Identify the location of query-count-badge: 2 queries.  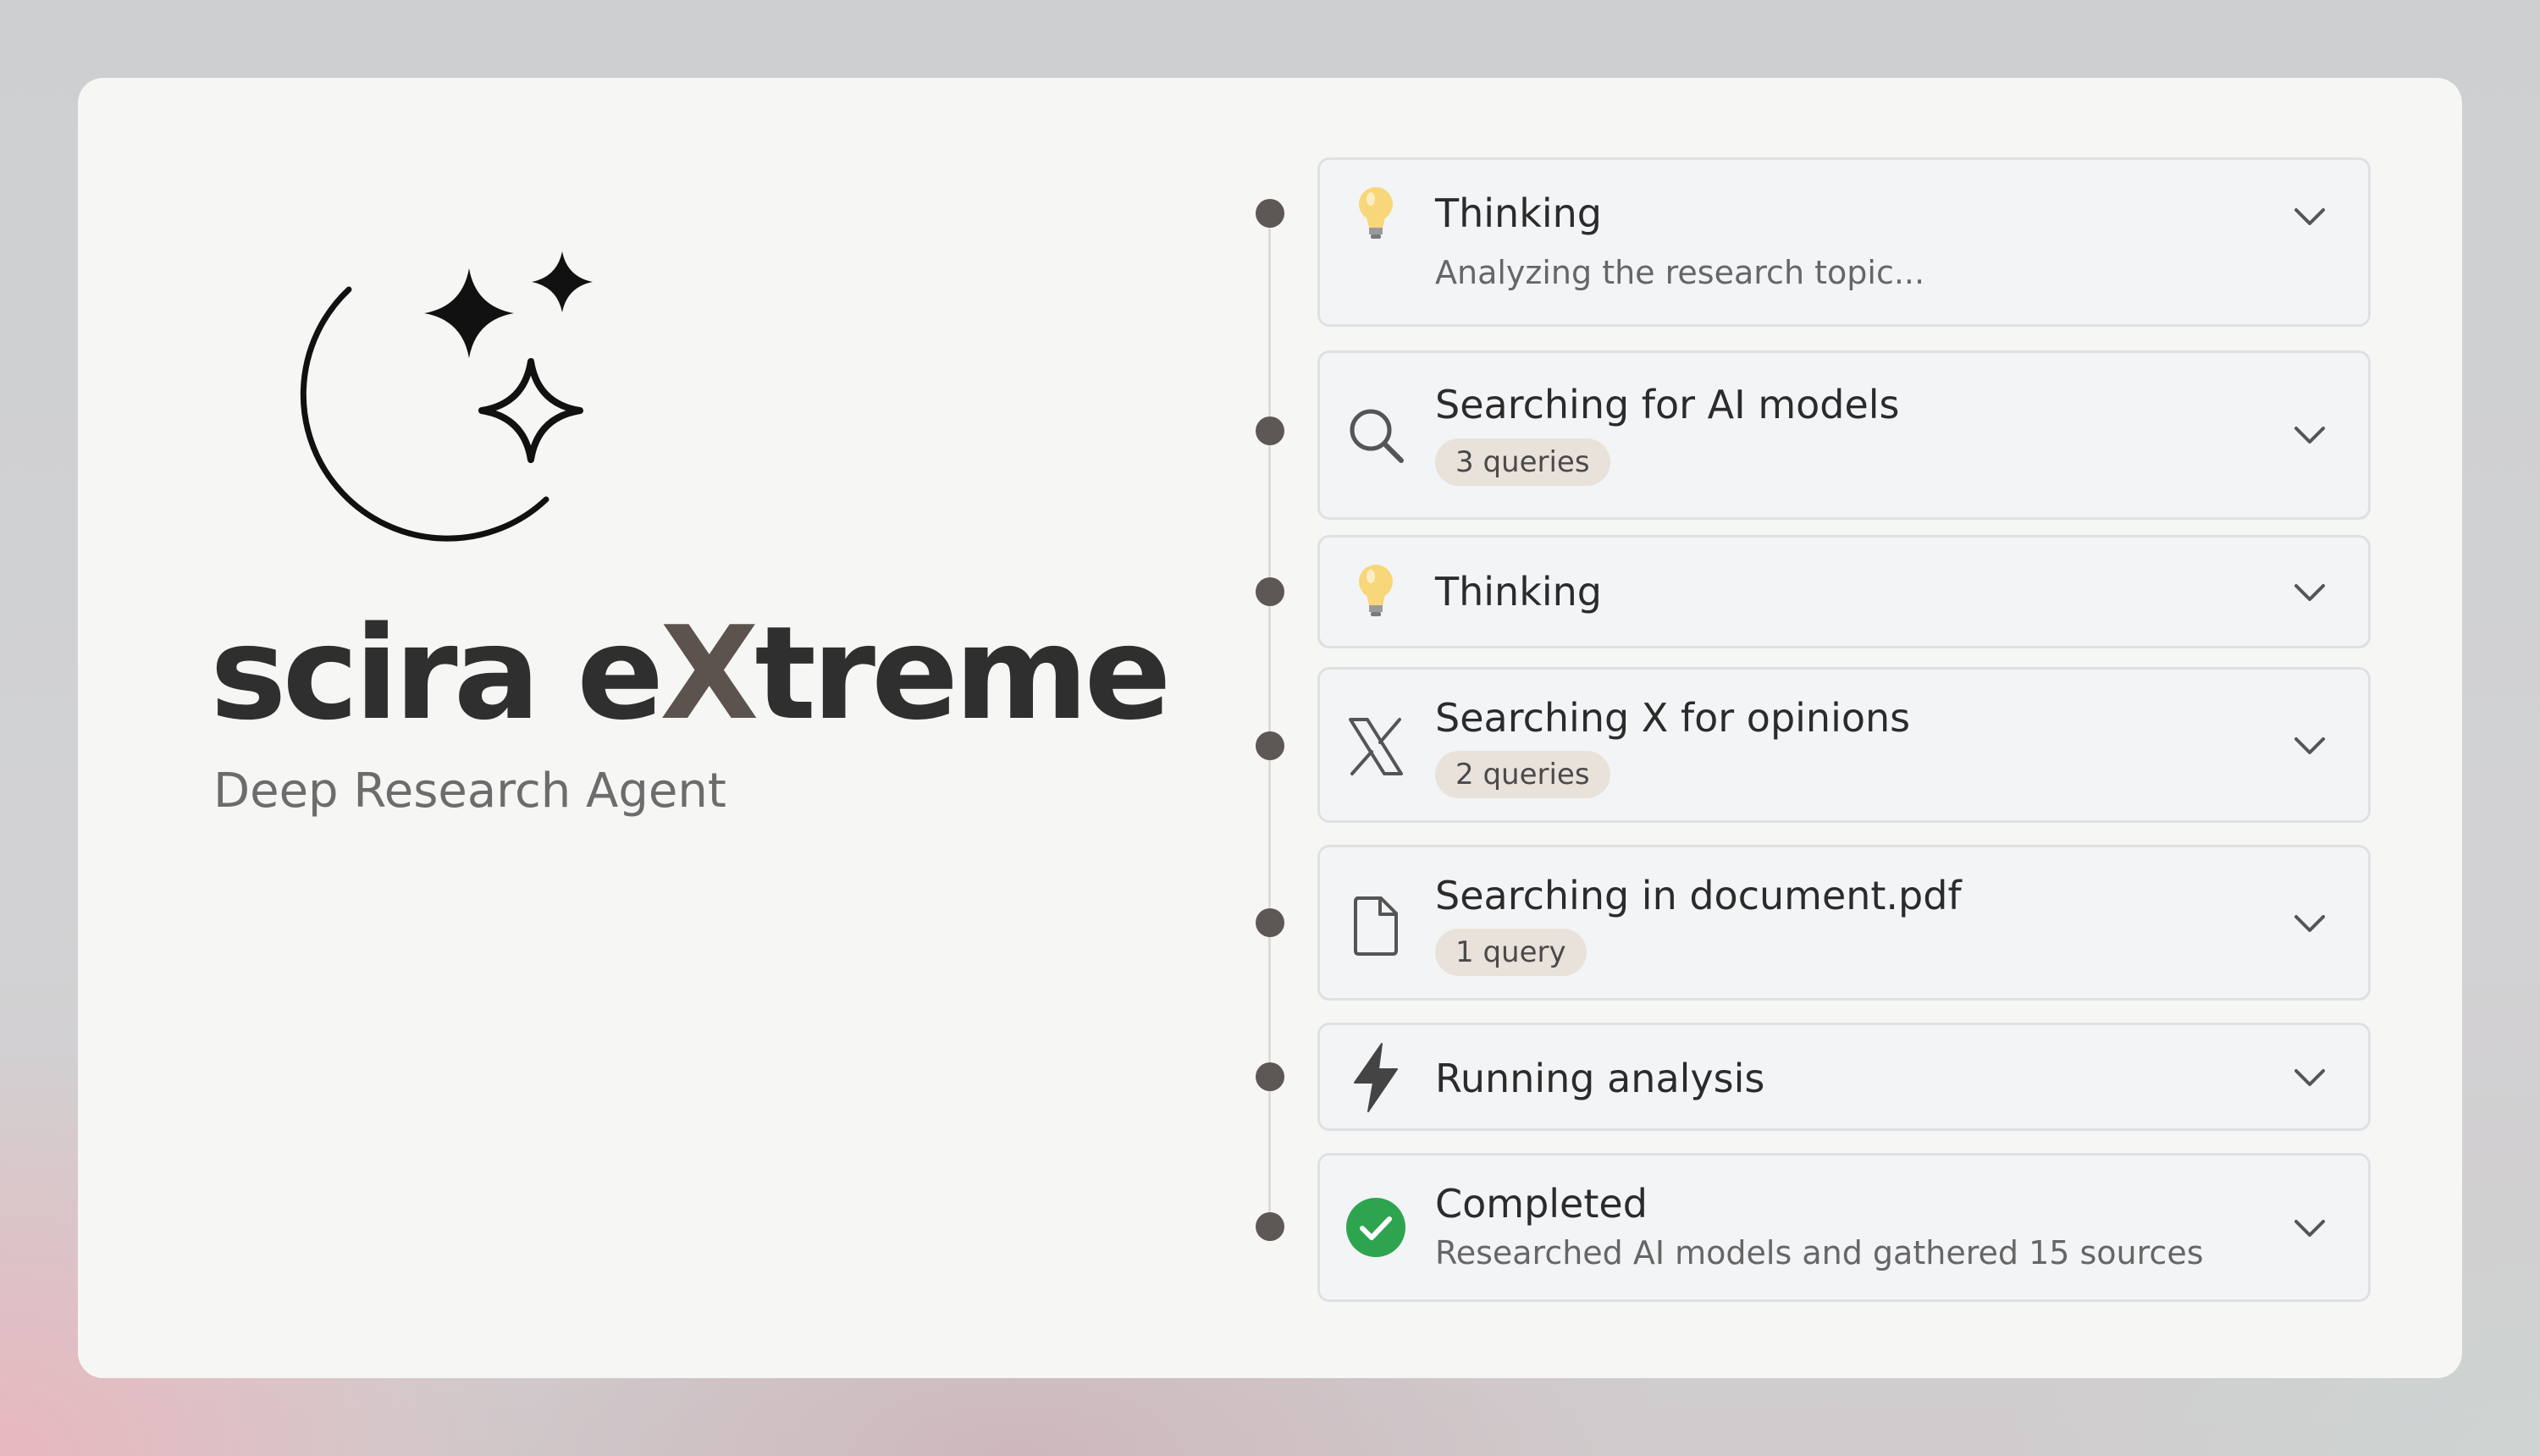
(1522, 774).